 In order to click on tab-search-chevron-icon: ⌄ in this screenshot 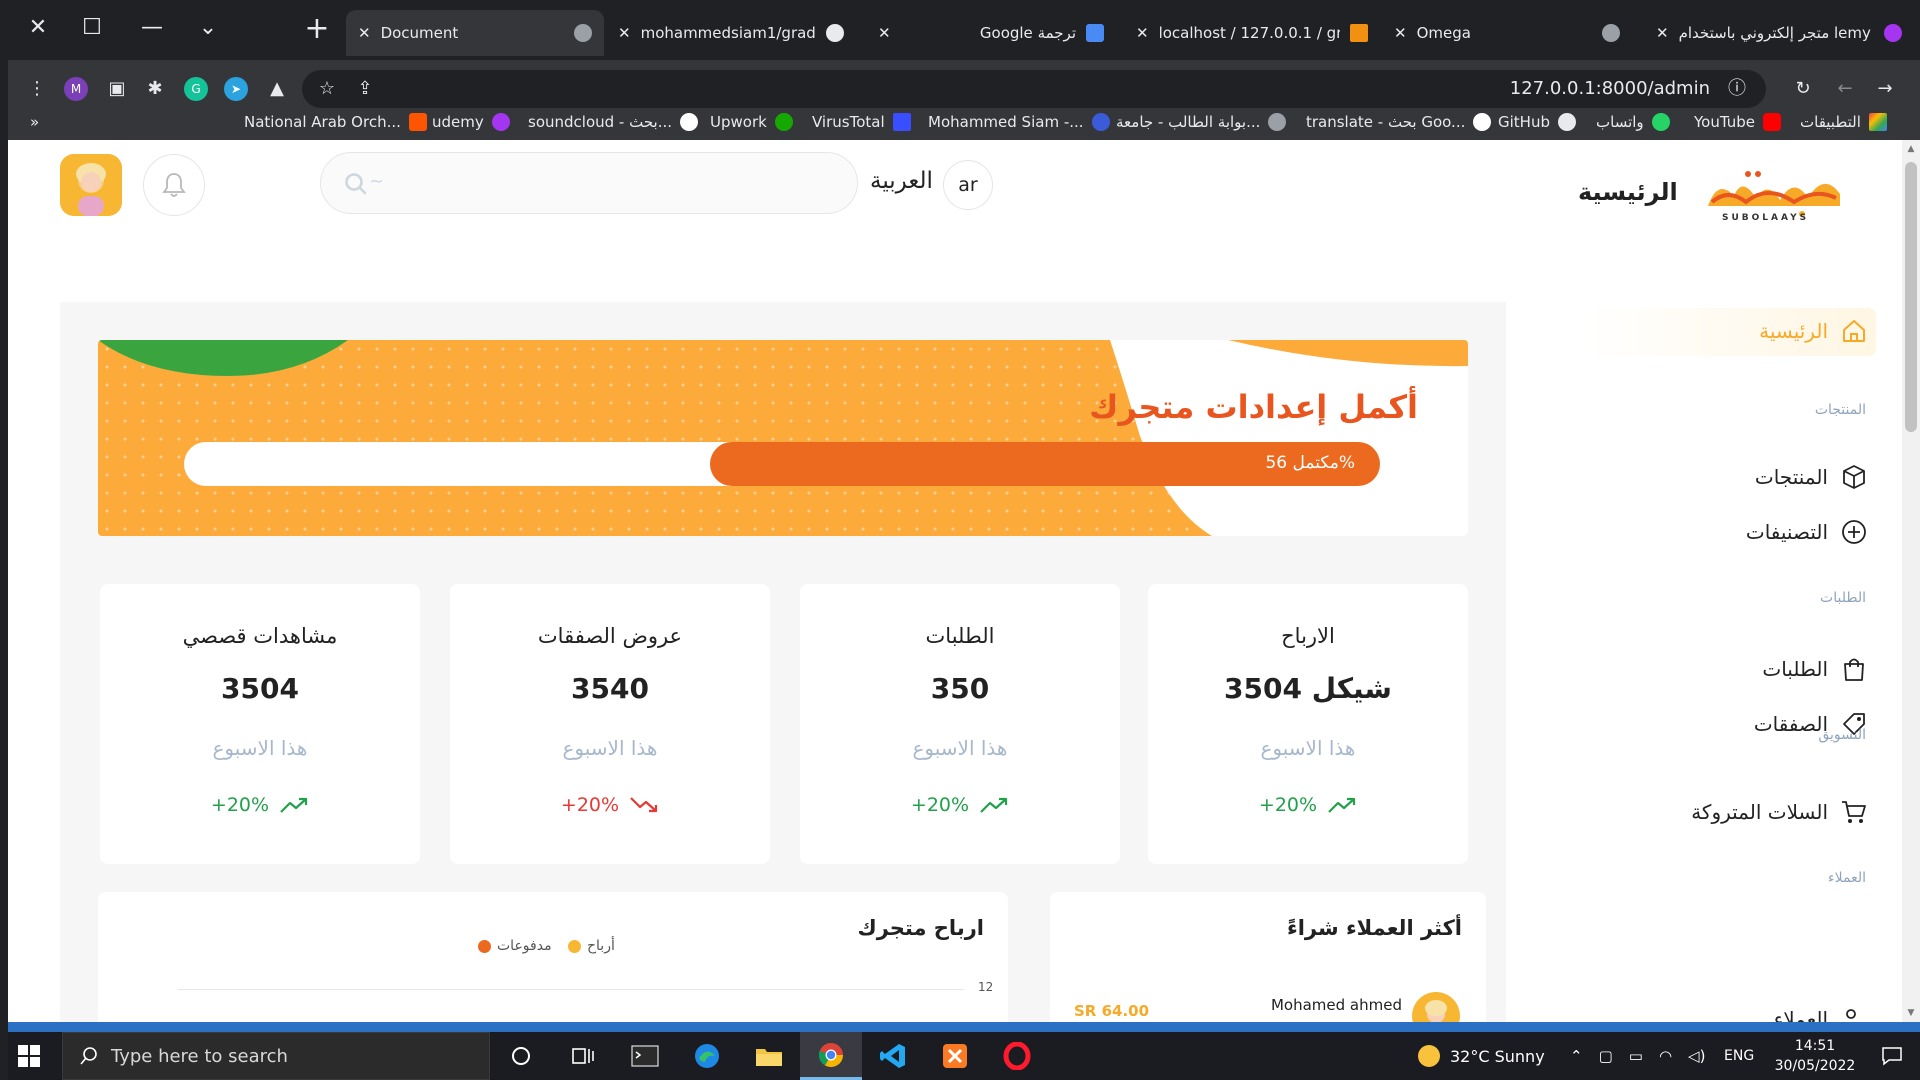, I will do `click(208, 28)`.